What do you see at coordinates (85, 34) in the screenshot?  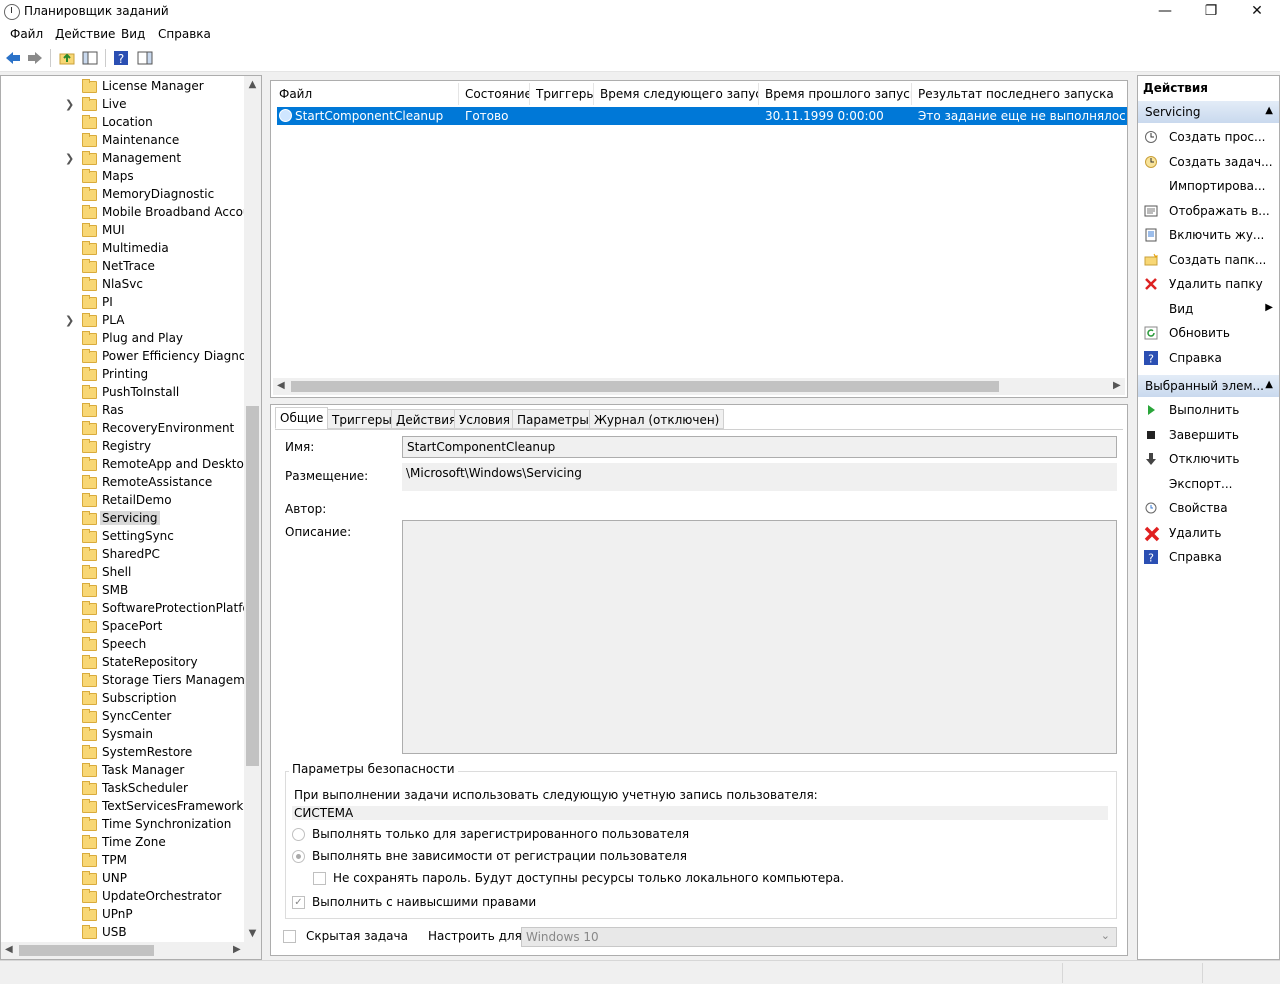 I see `menu-action: Действие` at bounding box center [85, 34].